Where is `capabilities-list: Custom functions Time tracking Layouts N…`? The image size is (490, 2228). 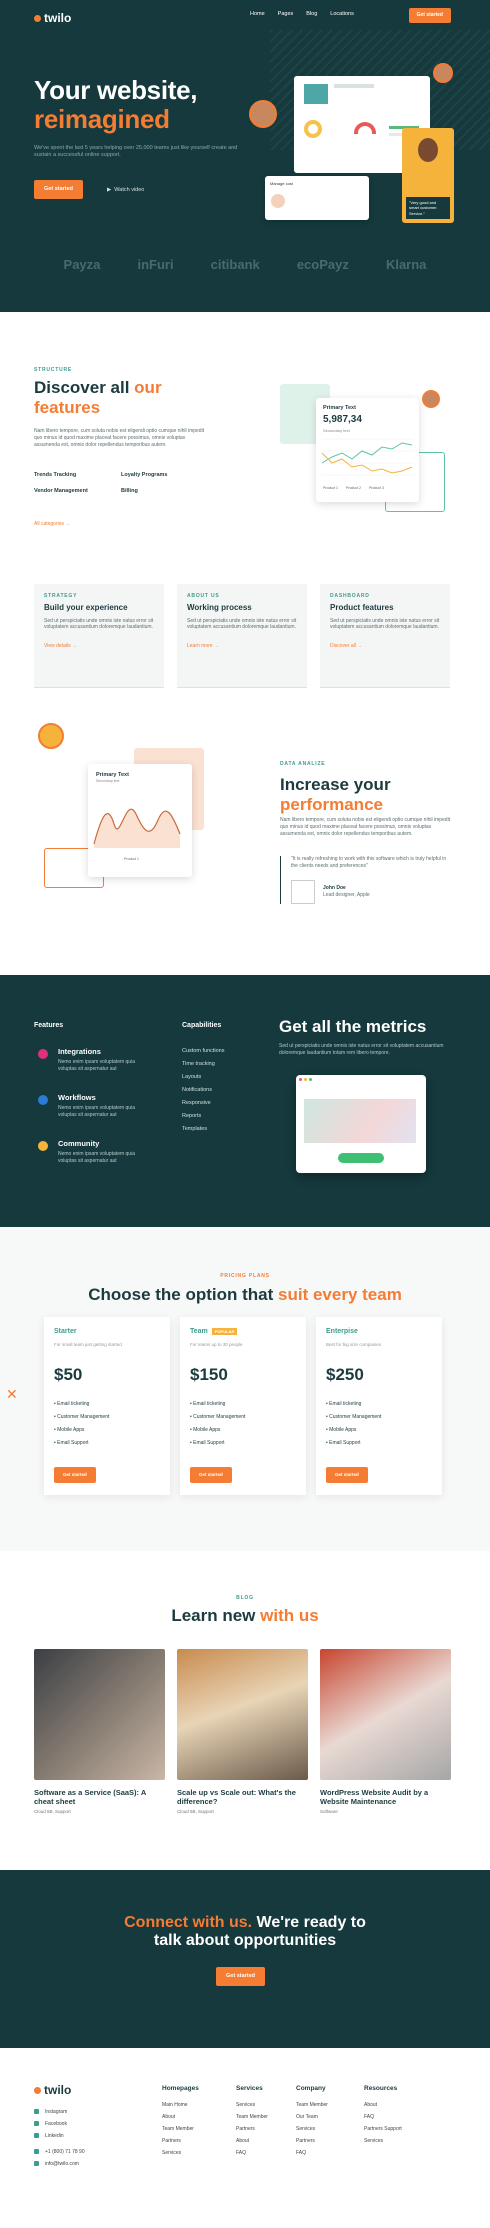 capabilities-list: Custom functions Time tracking Layouts N… is located at coordinates (203, 1090).